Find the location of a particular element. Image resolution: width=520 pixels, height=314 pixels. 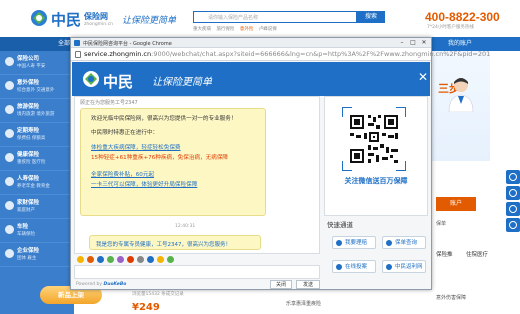

site-search-button: 搜索 is located at coordinates (371, 17).